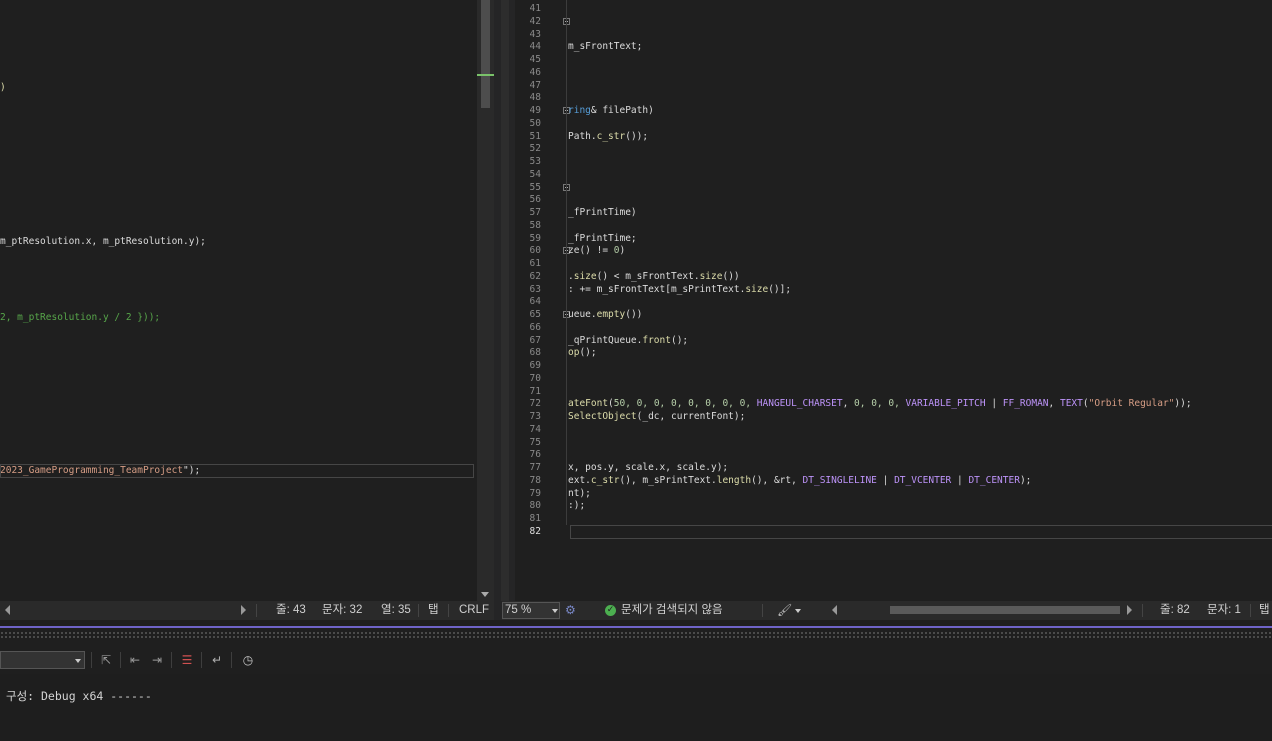 Image resolution: width=1272 pixels, height=741 pixels. I want to click on output-toolbar: ⇱ ⇤ ⇥ ☰ ↵ ◷, so click(636, 660).